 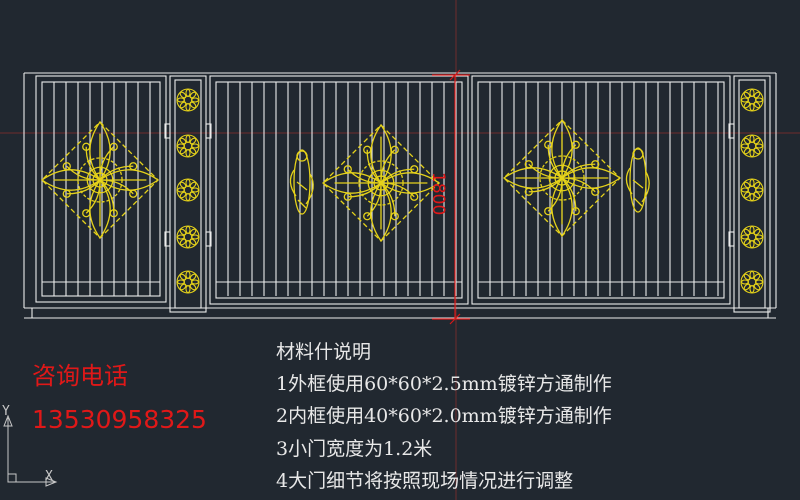 I want to click on notes-title: 材料什说明, so click(x=324, y=352).